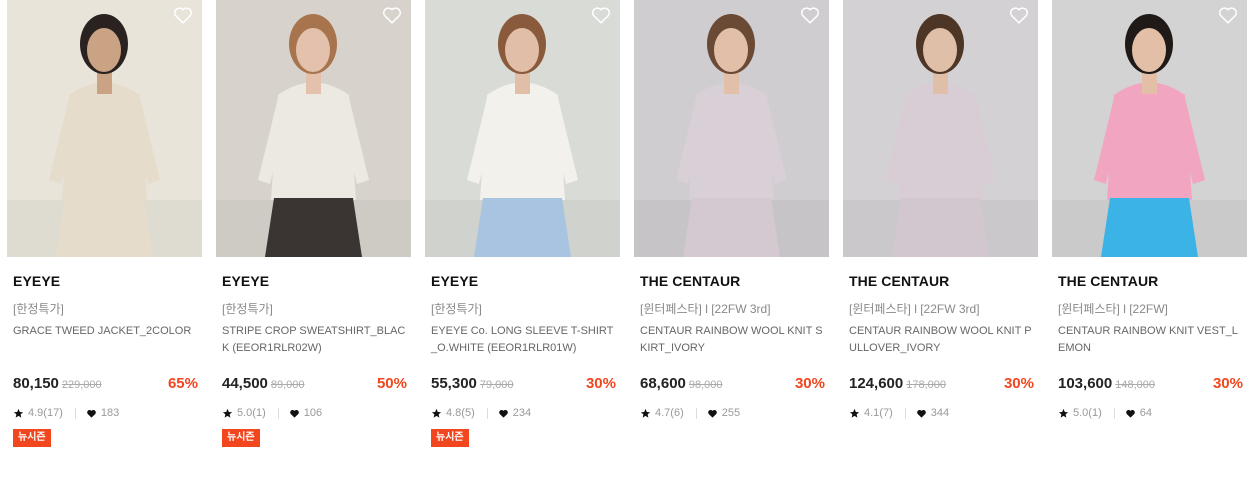 This screenshot has height=477, width=1250. Describe the element at coordinates (391, 383) in the screenshot. I see `discount-rate: 50%` at that location.